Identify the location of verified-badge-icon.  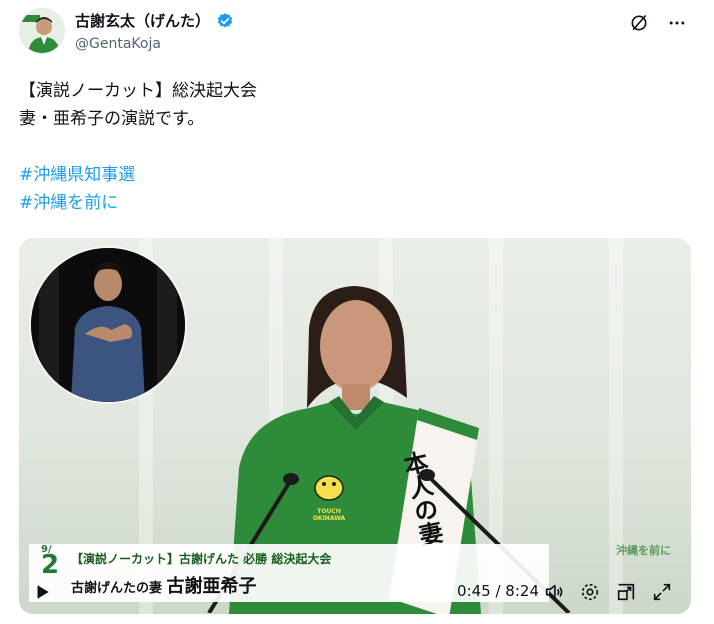
(225, 20).